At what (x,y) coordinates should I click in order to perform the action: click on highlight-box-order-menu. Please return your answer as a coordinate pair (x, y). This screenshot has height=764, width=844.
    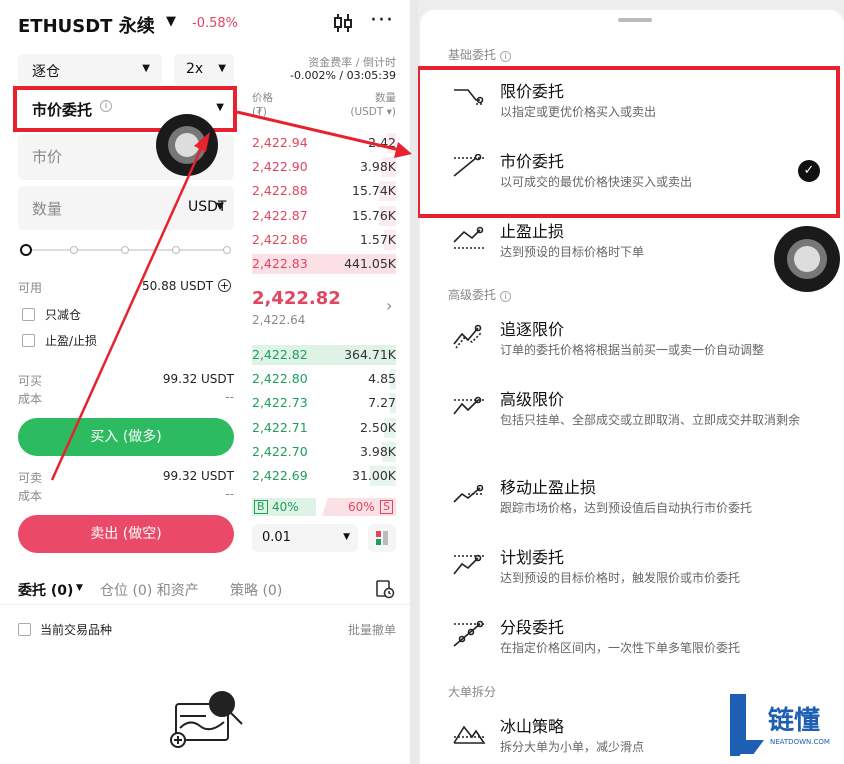
    Looking at the image, I should click on (629, 142).